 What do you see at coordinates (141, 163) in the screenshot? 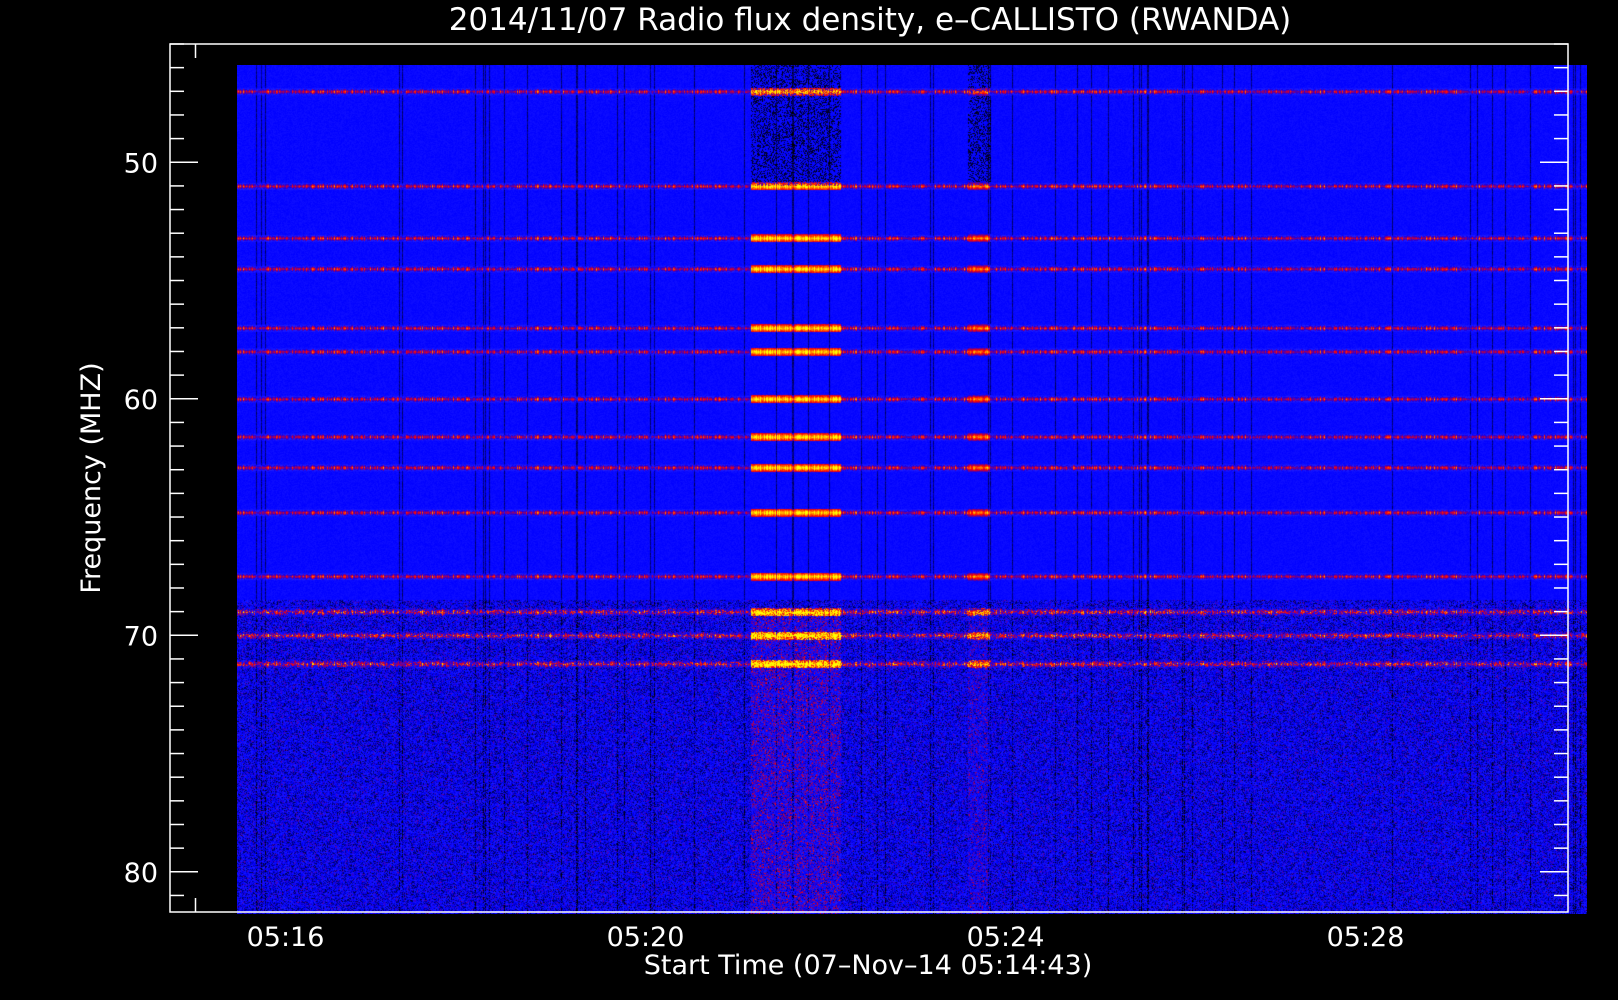
I see `y-tick-label: 50` at bounding box center [141, 163].